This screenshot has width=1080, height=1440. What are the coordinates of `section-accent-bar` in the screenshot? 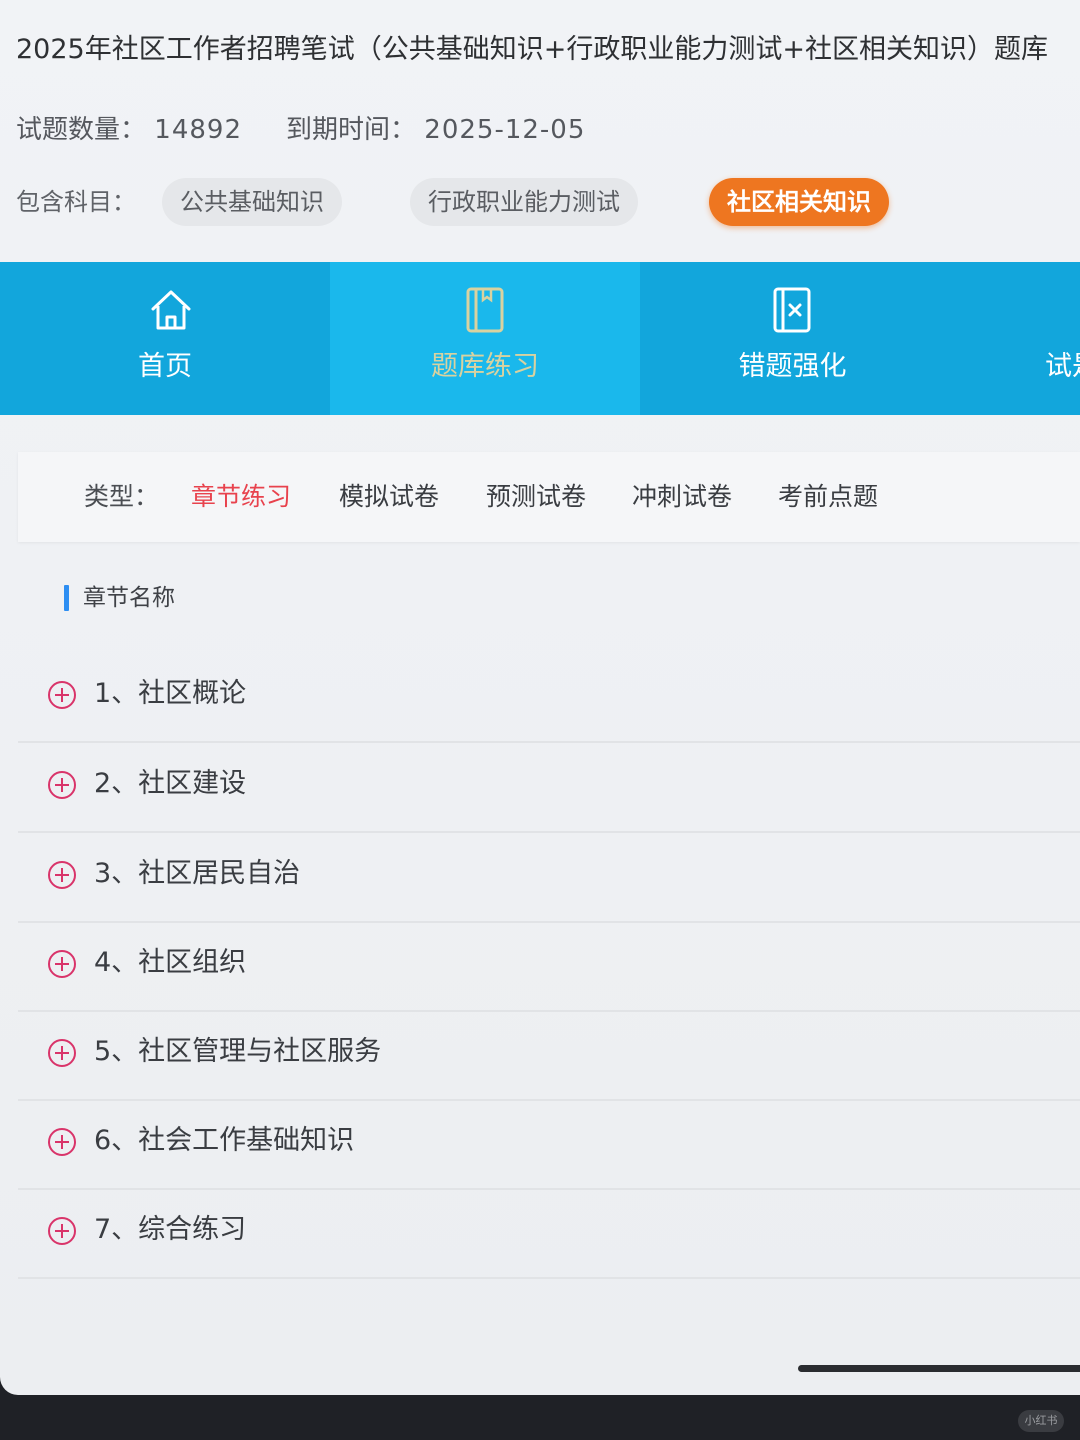 It's located at (66, 598).